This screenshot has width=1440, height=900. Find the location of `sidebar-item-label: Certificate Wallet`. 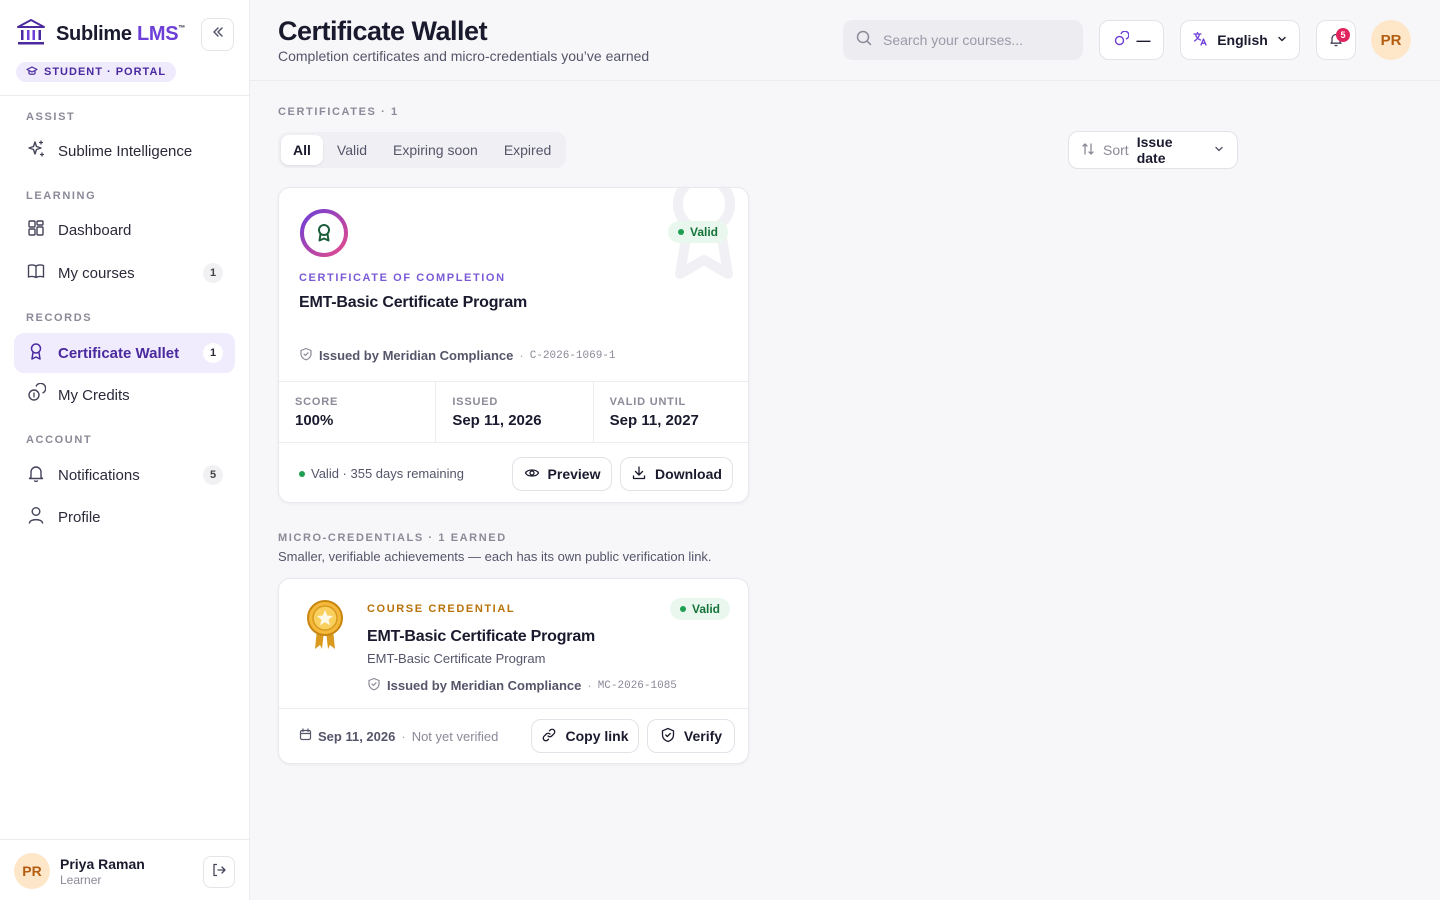

sidebar-item-label: Certificate Wallet is located at coordinates (119, 353).